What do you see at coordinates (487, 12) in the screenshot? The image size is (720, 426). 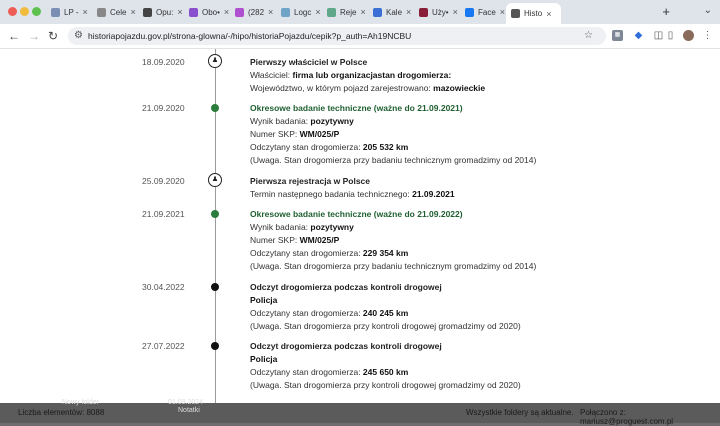 I see `tab-label: Face` at bounding box center [487, 12].